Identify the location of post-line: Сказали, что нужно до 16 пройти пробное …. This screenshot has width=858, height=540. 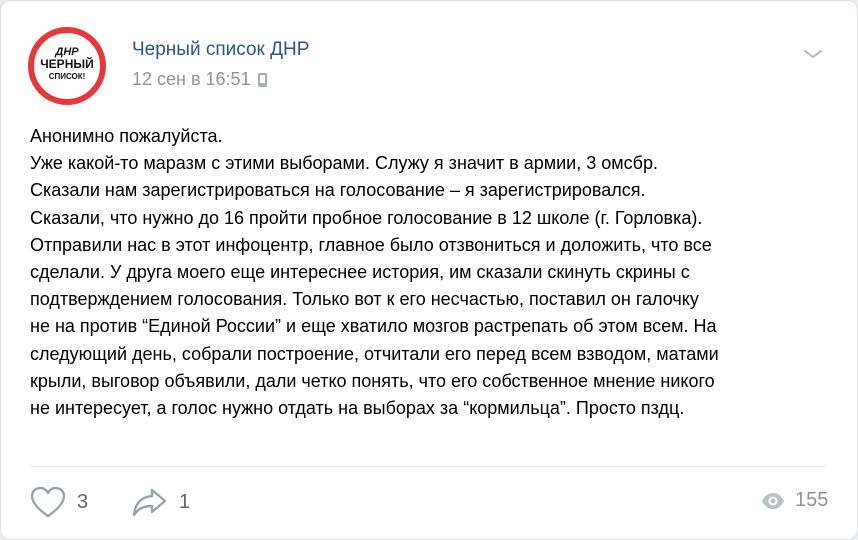
(366, 217).